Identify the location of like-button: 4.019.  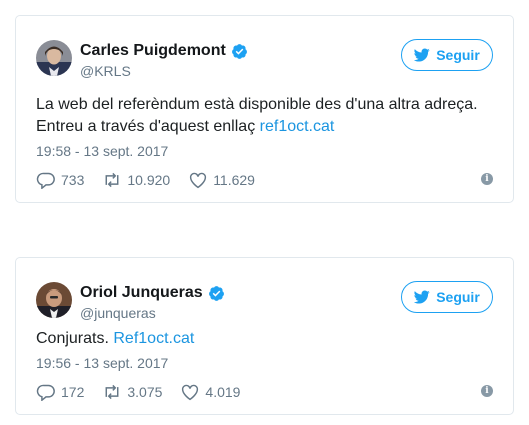
(210, 392).